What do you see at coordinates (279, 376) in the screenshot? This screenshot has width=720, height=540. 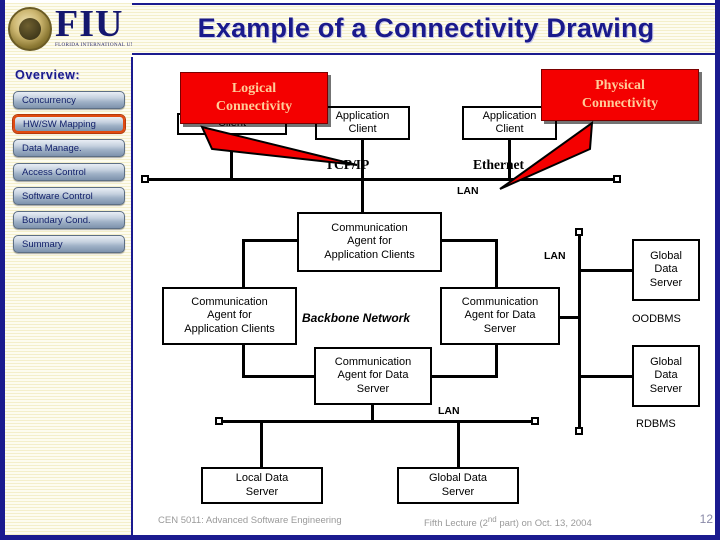 I see `line-left-box-to-mid` at bounding box center [279, 376].